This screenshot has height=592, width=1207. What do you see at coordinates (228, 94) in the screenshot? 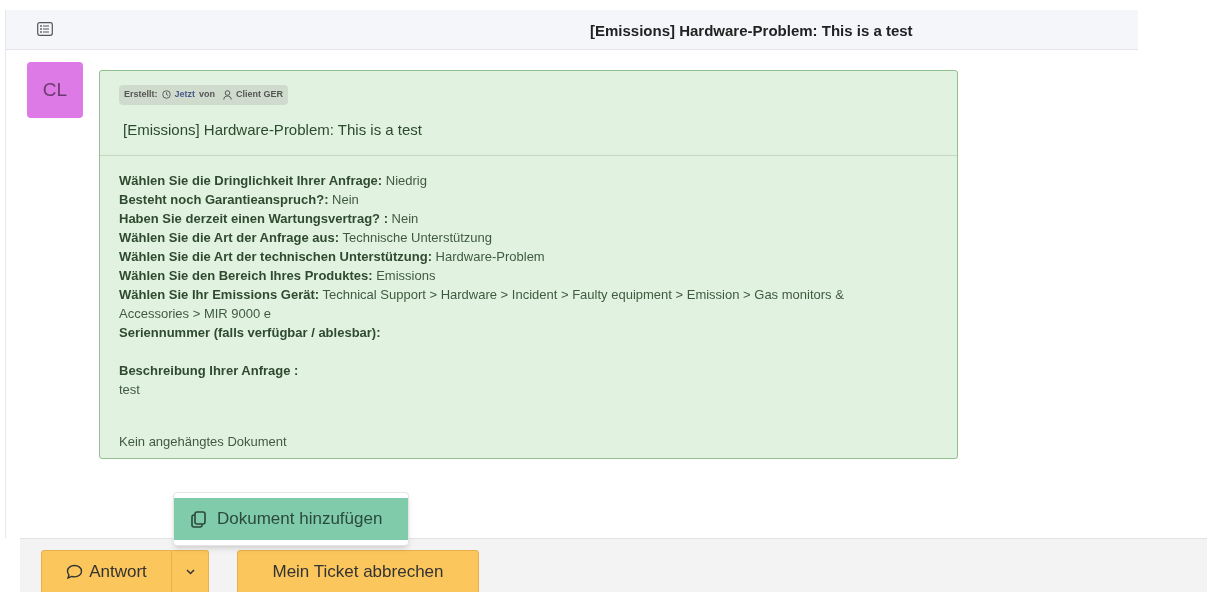
I see `user-icon` at bounding box center [228, 94].